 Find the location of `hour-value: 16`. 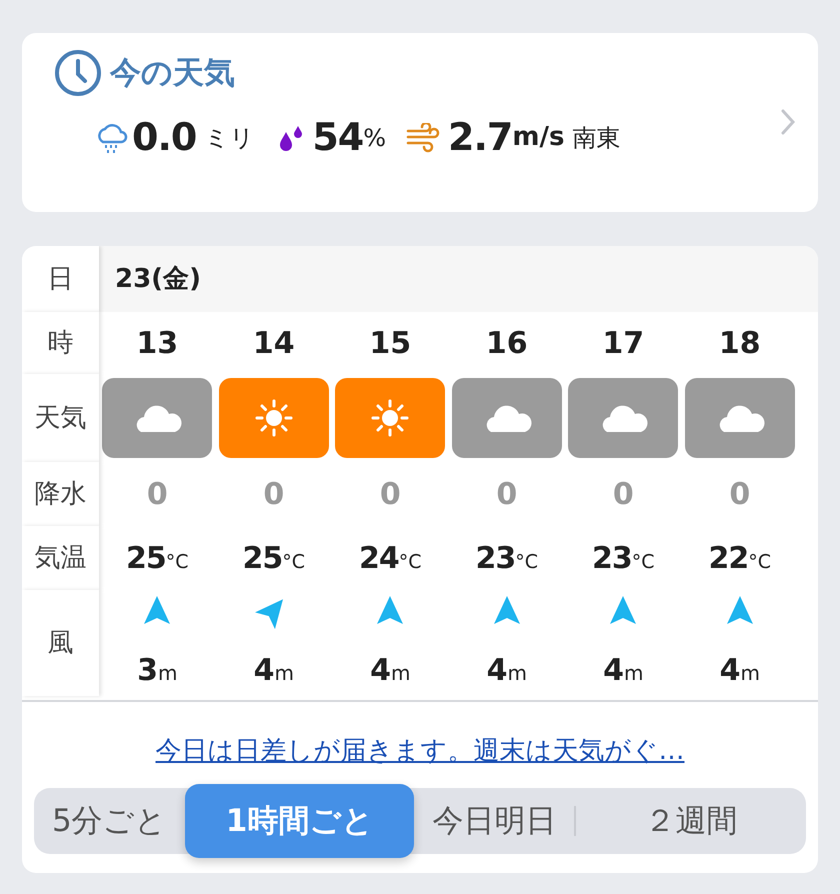

hour-value: 16 is located at coordinates (507, 343).